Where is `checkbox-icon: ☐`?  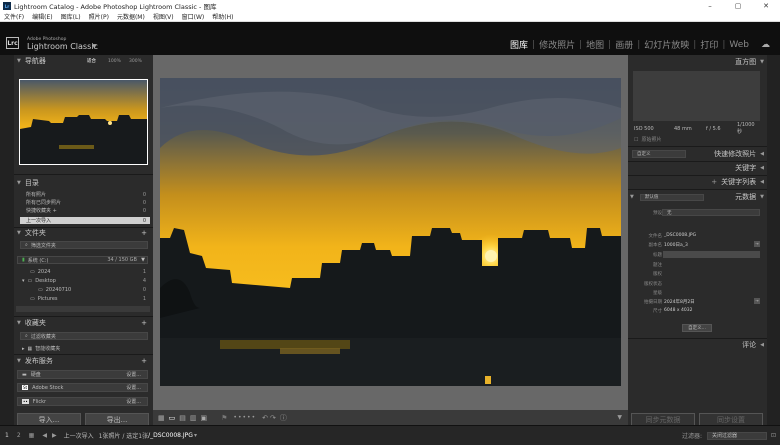
checkbox-icon: ☐ is located at coordinates (636, 140).